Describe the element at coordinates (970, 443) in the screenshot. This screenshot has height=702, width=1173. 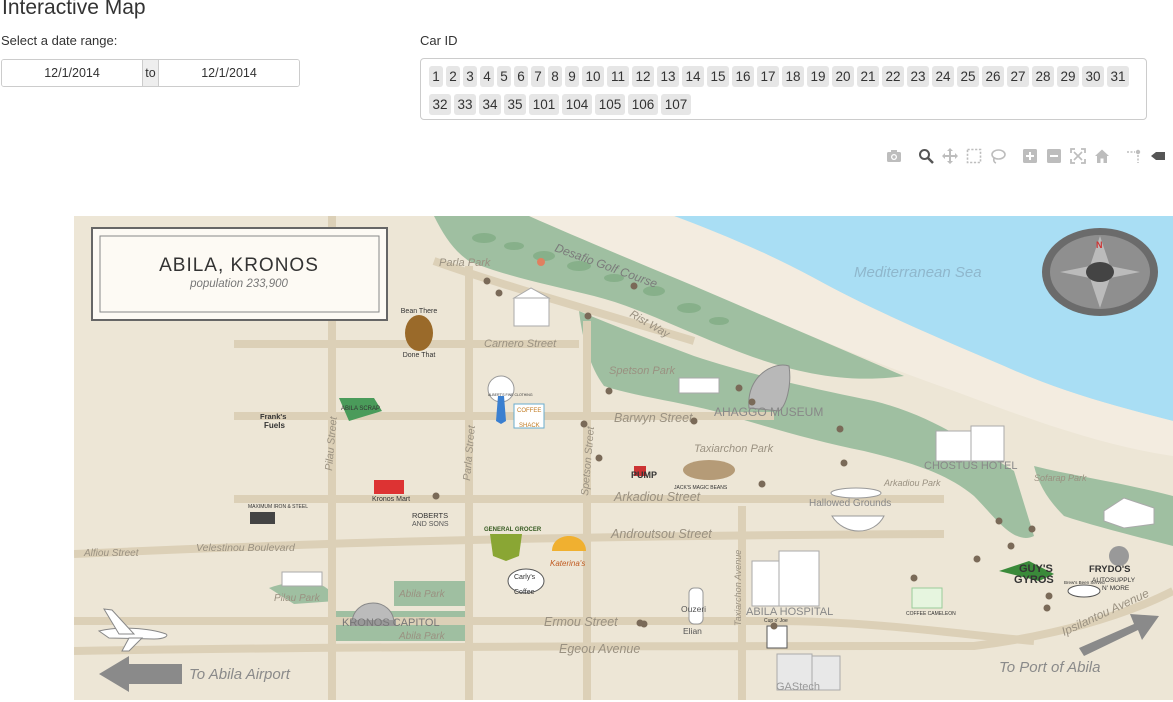
I see `chostus-hotel-icon` at that location.